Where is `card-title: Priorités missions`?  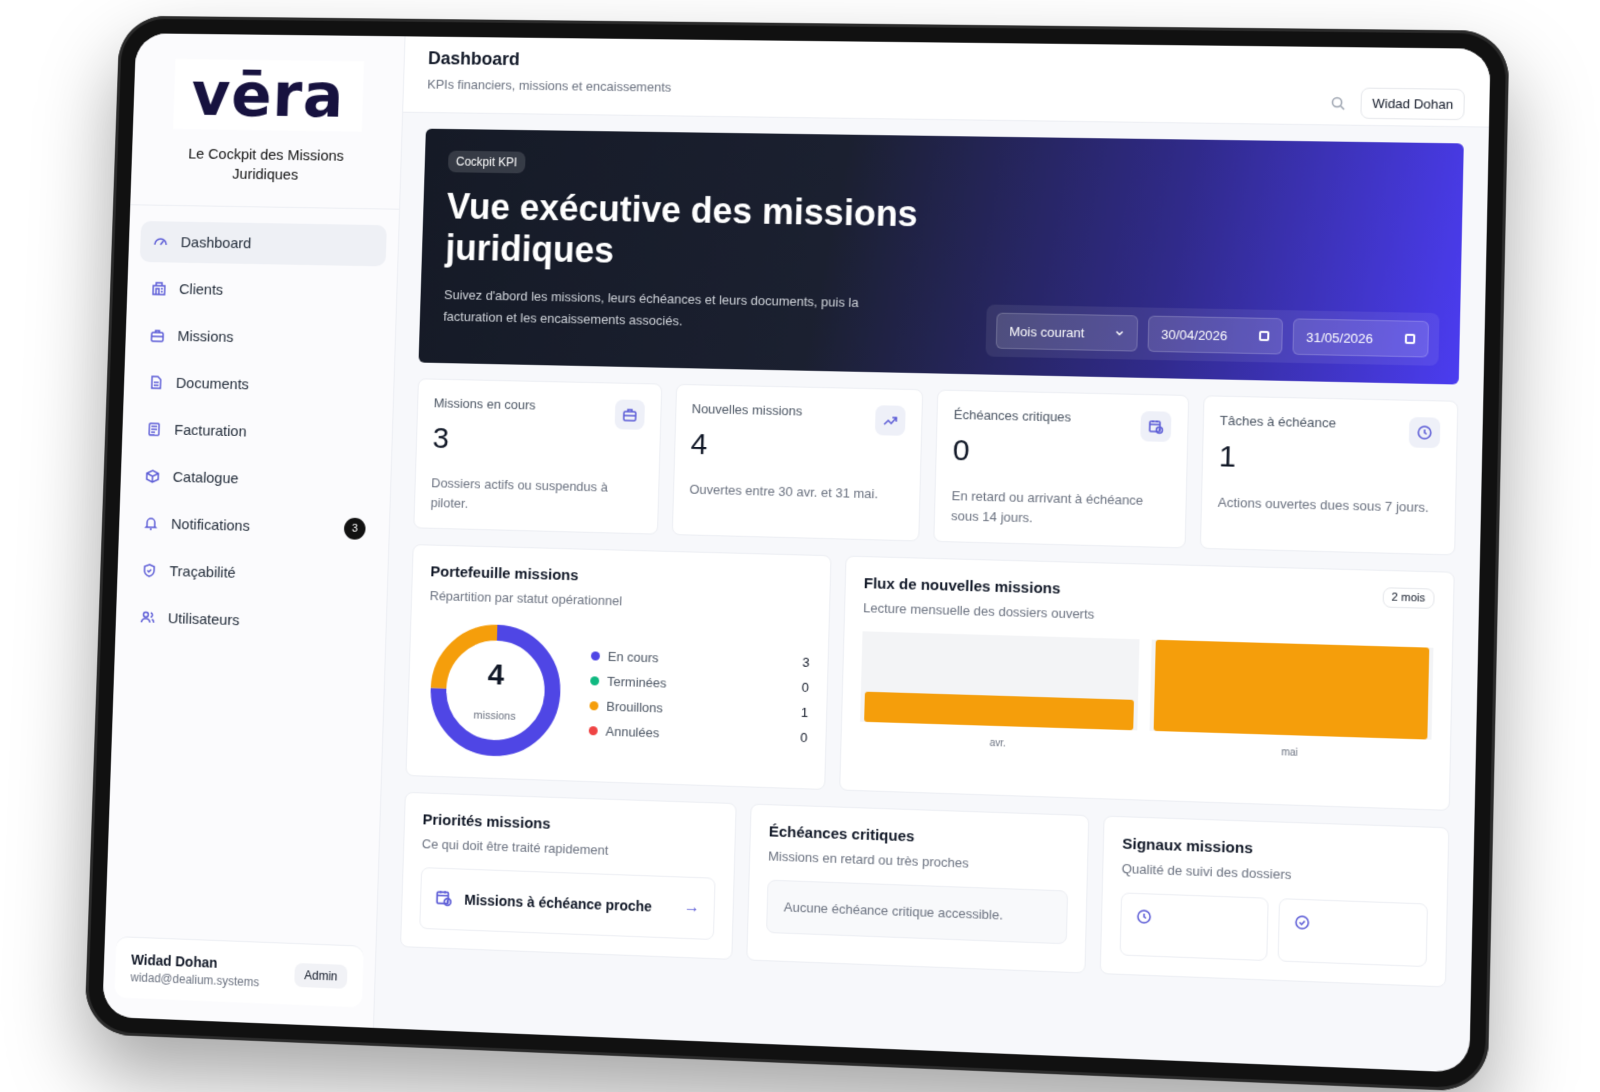
card-title: Priorités missions is located at coordinates (486, 822).